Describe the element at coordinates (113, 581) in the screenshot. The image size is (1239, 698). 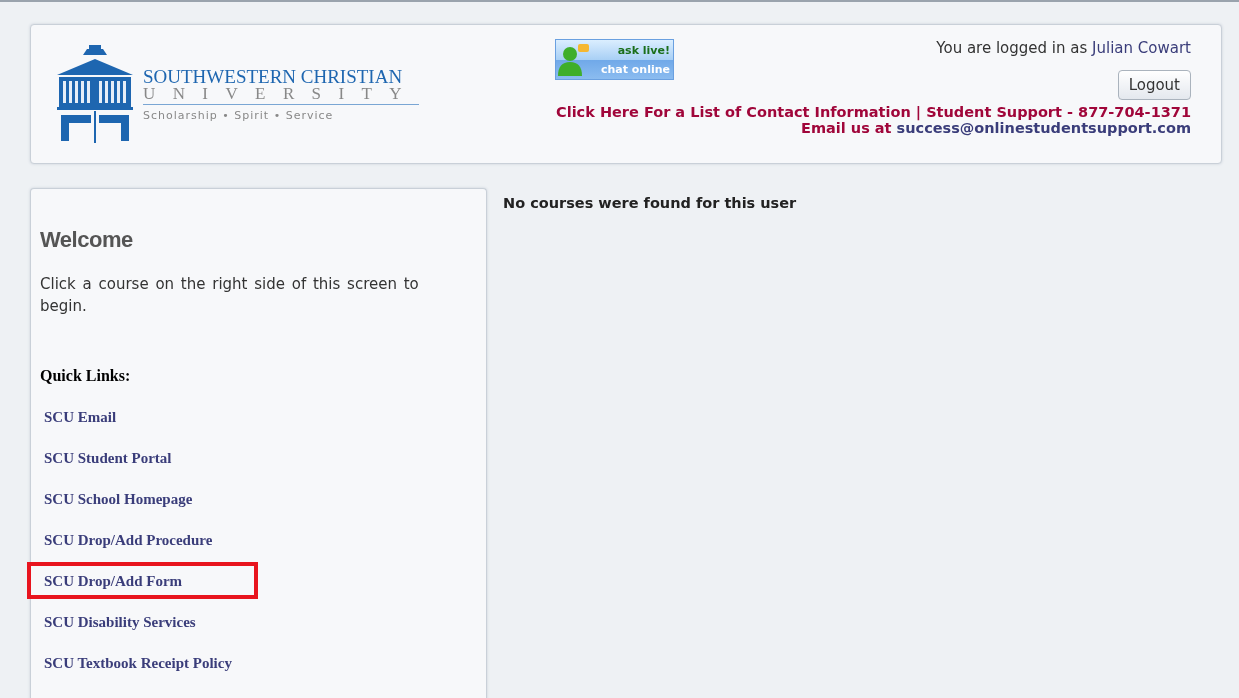
I see `quick-link: SCU Drop/Add Form` at that location.